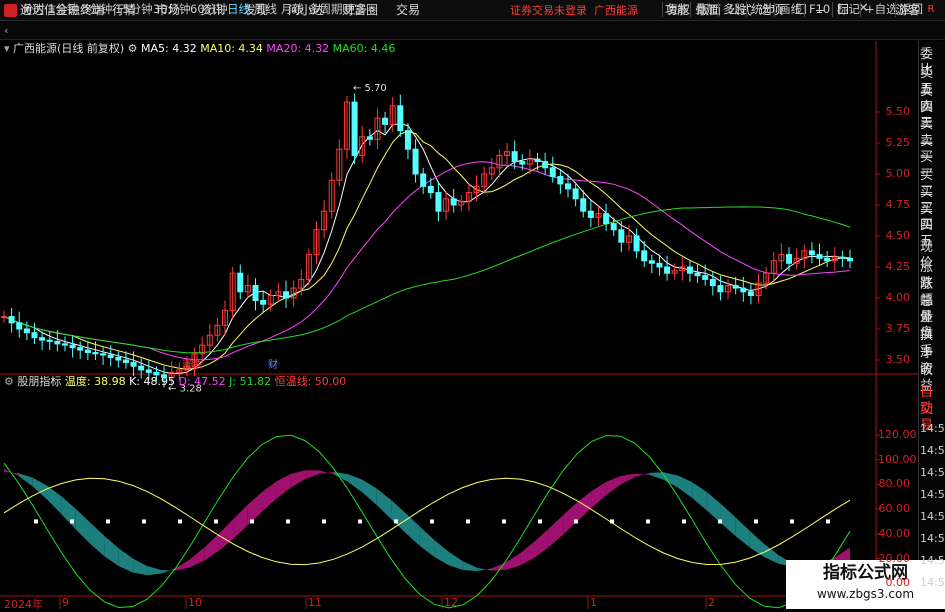 Image resolution: width=945 pixels, height=612 pixels. What do you see at coordinates (898, 359) in the screenshot?
I see `price-axis-tick: 3.50` at bounding box center [898, 359].